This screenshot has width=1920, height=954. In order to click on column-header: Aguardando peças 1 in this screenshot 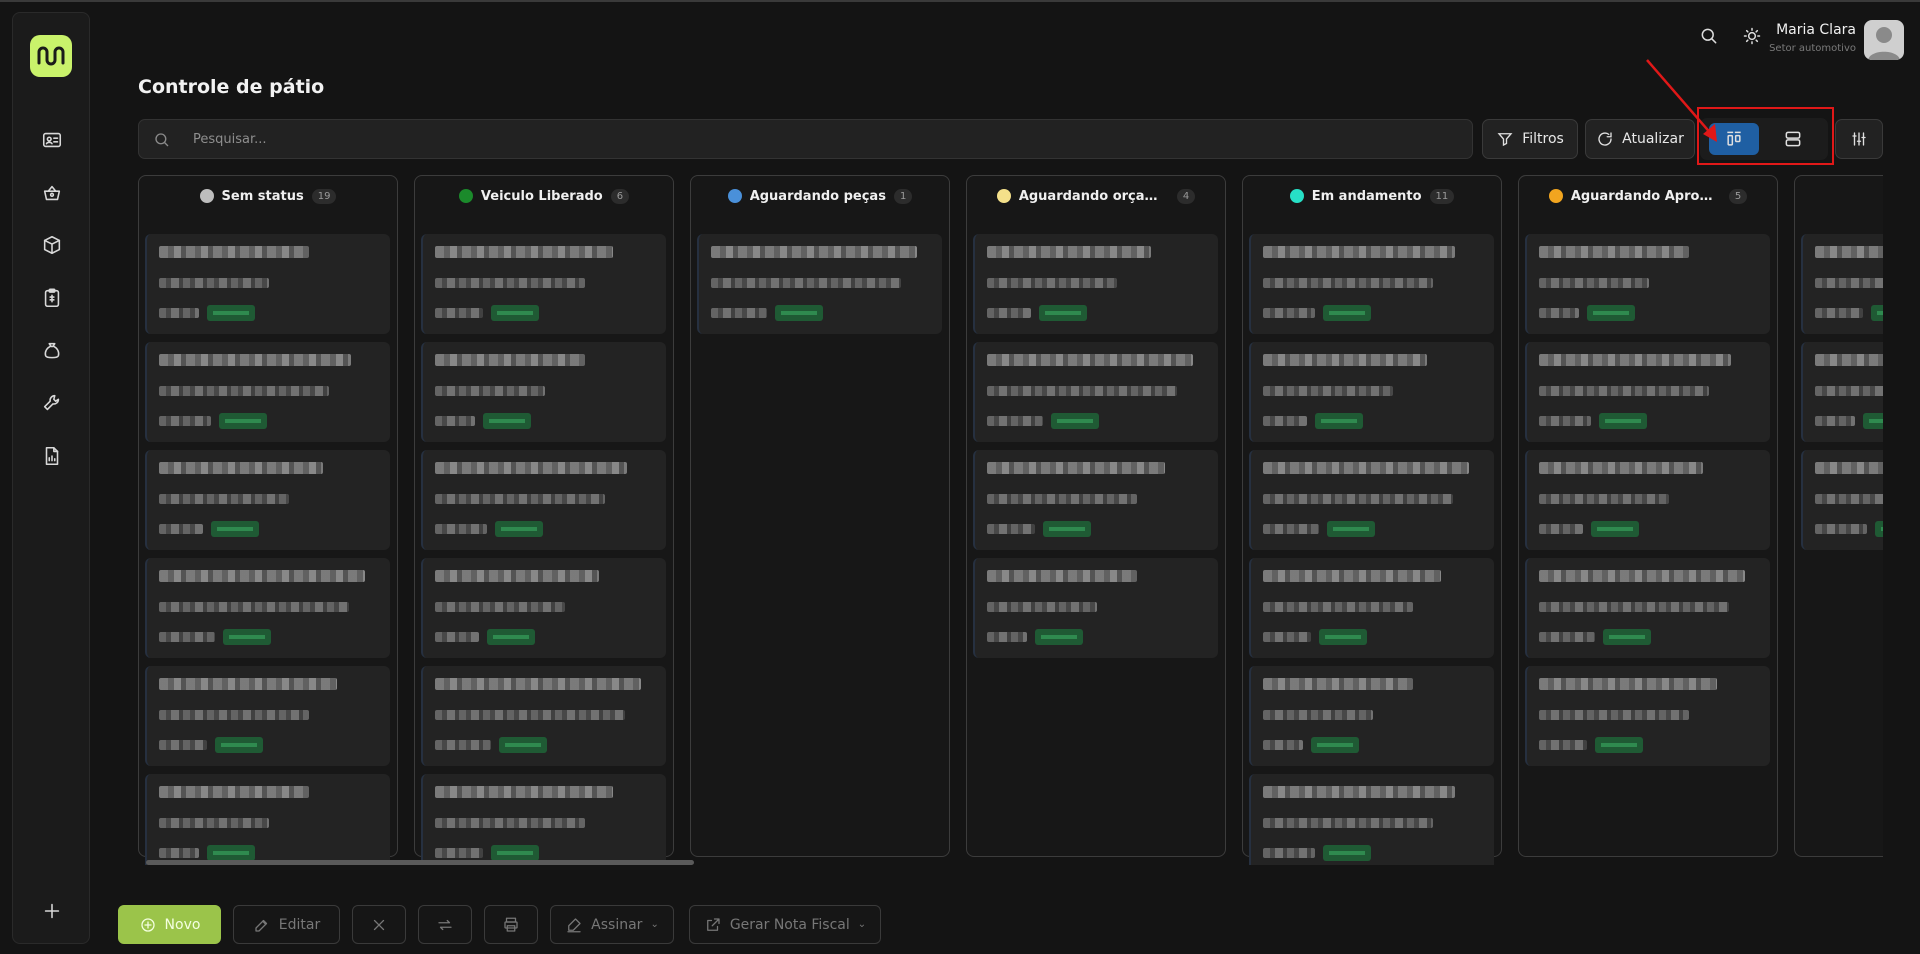, I will do `click(820, 196)`.